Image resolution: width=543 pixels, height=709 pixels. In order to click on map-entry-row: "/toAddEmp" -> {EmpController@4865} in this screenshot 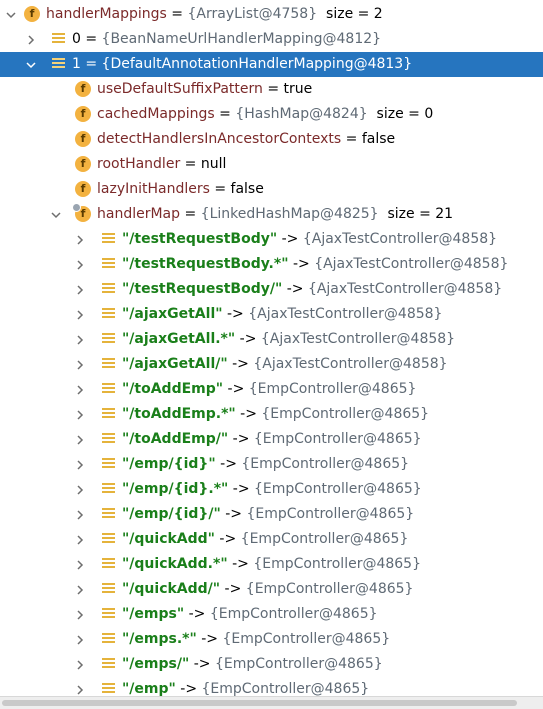, I will do `click(271, 389)`.